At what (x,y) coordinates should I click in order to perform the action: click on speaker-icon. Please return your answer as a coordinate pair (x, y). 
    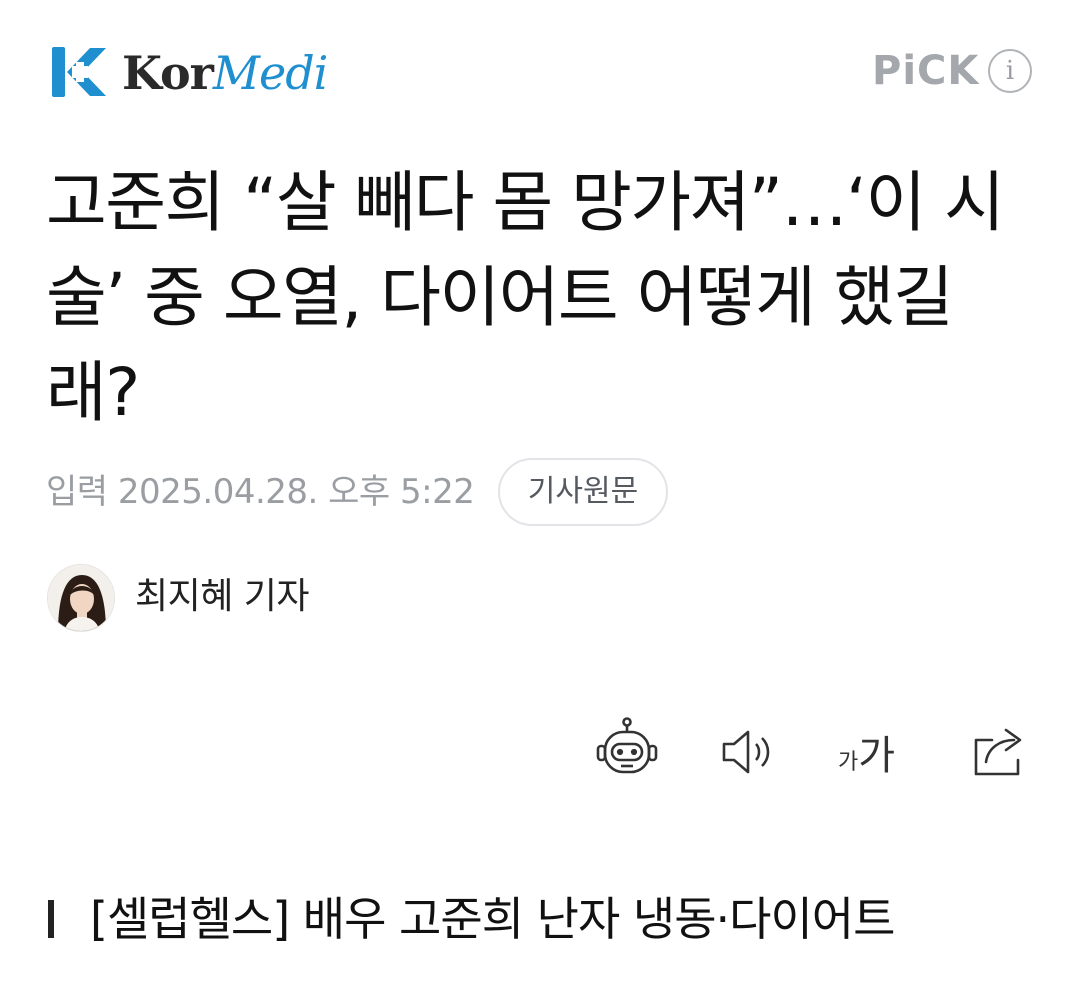
    Looking at the image, I should click on (748, 756).